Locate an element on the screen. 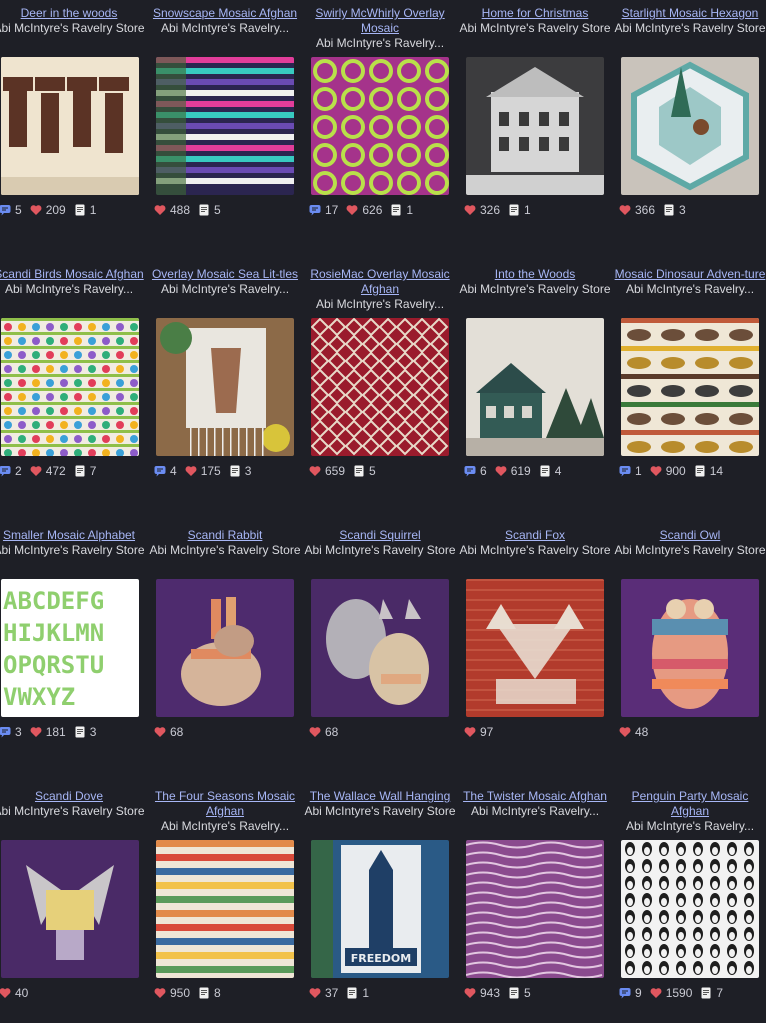 The height and width of the screenshot is (1023, 766). pattern-stats: 97 is located at coordinates (478, 732).